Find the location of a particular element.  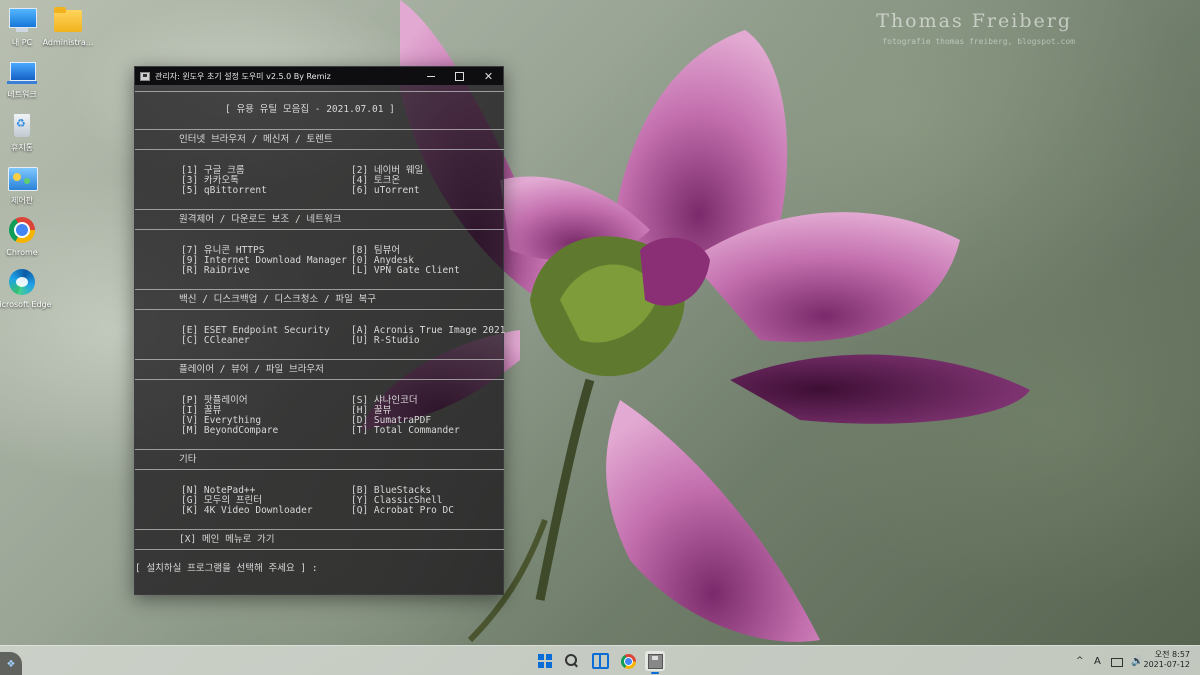

section-title-remote: 원격제어 / 다운로드 보조 / 네트워크 is located at coordinates (260, 219).